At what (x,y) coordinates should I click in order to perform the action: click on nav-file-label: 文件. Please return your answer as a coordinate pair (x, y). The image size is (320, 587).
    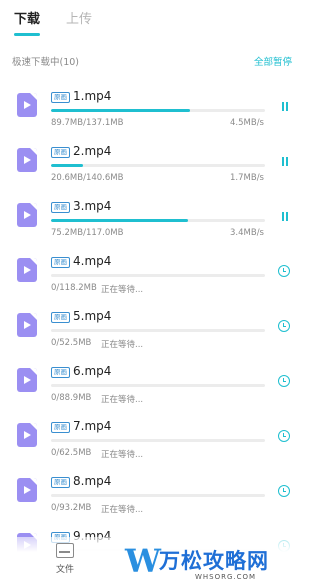
    Looking at the image, I should click on (64, 570).